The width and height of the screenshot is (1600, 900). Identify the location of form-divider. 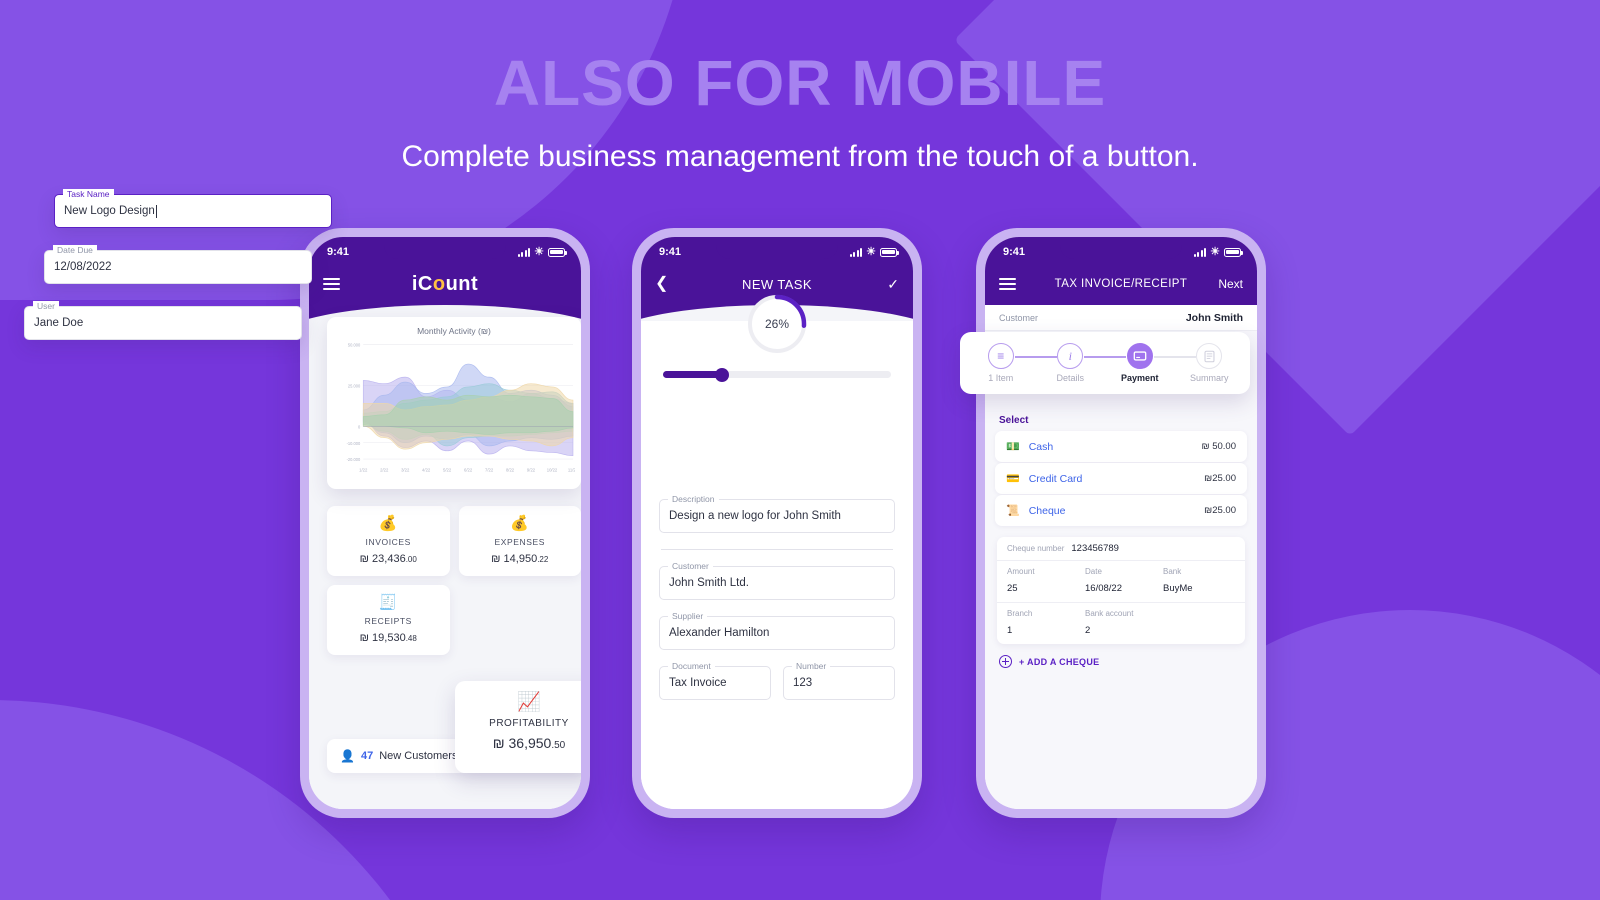
(777, 549).